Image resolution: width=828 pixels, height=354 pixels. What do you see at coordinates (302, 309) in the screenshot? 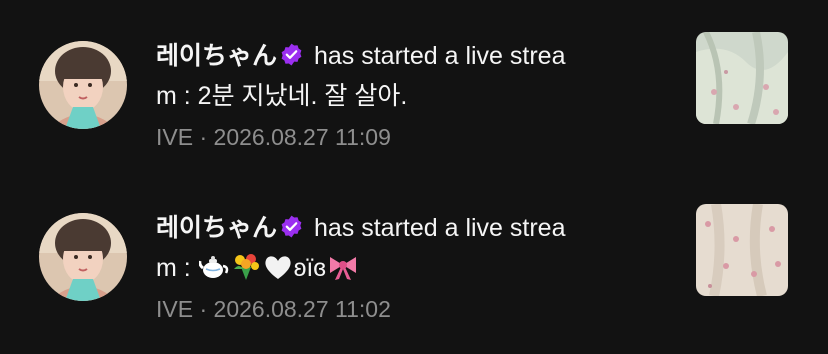
I see `timestamp: 2026.08.27 11:02` at bounding box center [302, 309].